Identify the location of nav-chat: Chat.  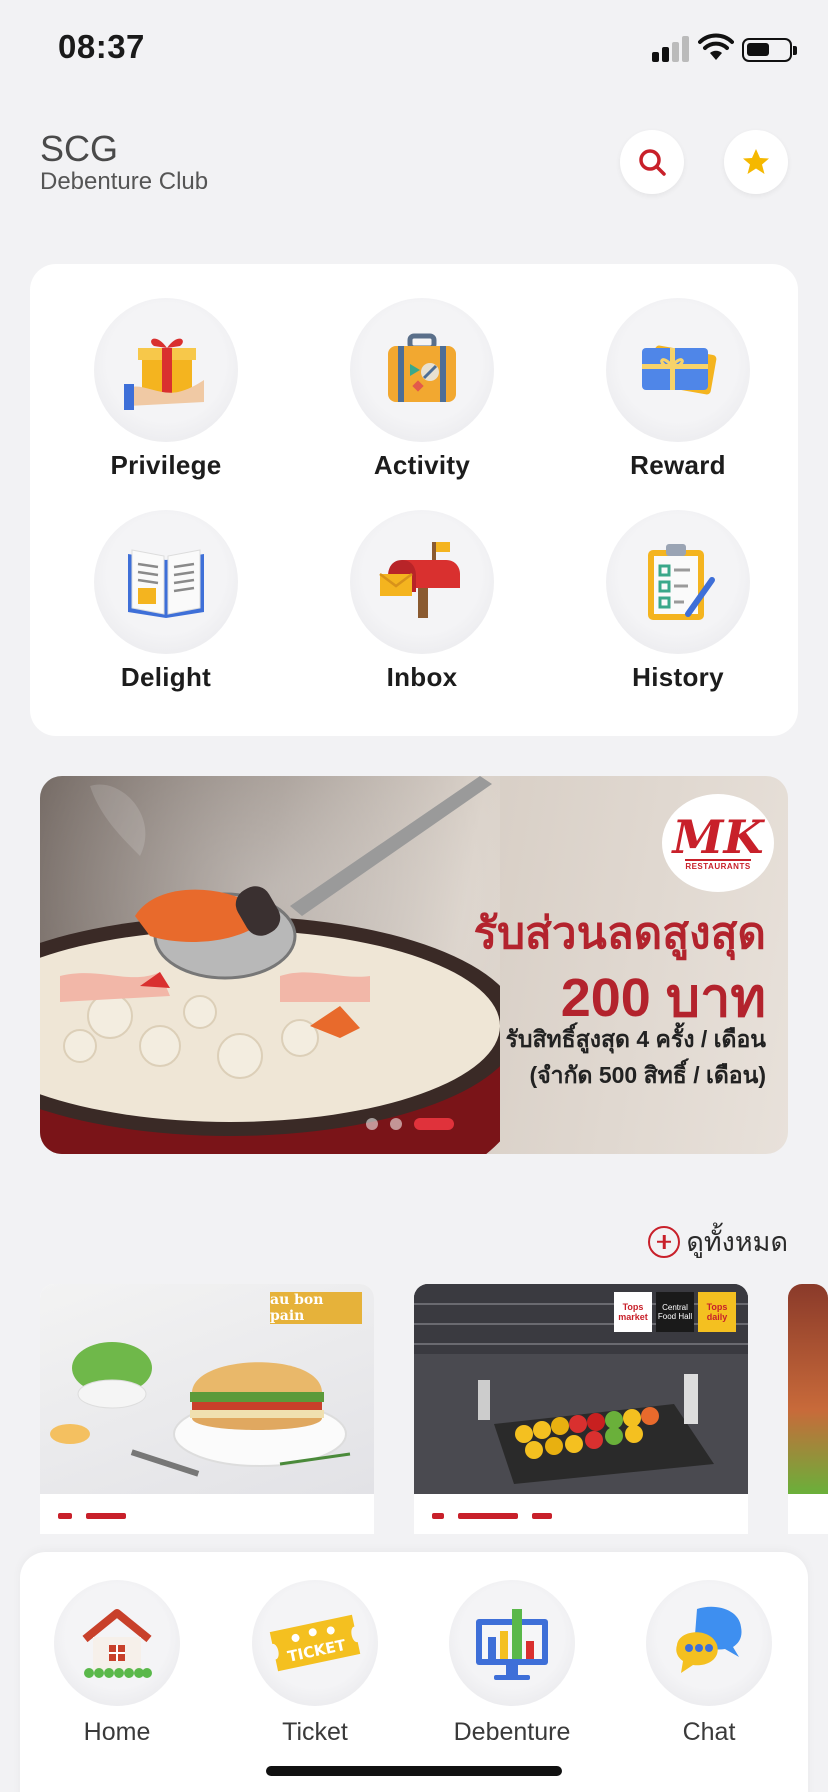
(709, 1663).